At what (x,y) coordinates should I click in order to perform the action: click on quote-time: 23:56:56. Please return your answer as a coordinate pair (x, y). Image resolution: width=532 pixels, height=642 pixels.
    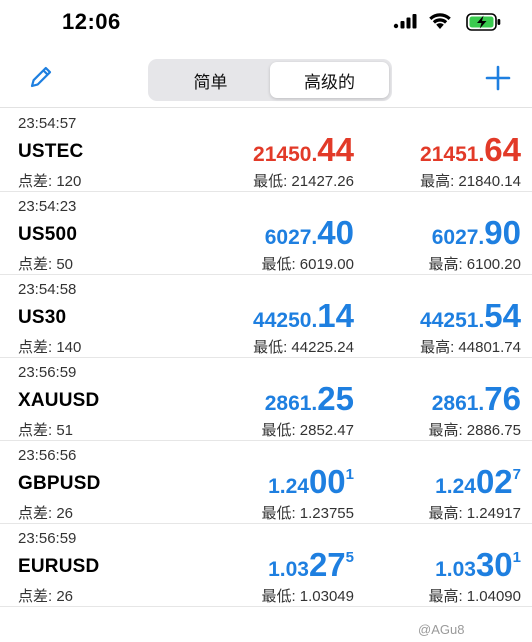
    Looking at the image, I should click on (47, 455).